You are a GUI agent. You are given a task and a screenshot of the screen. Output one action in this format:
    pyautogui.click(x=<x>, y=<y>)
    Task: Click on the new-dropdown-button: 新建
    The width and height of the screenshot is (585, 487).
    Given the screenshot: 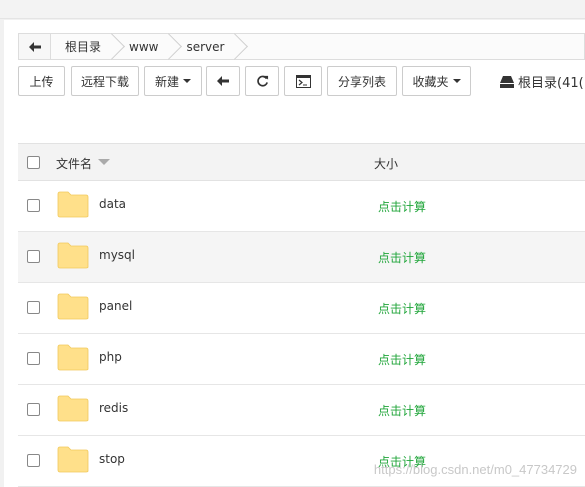 What is the action you would take?
    pyautogui.click(x=173, y=81)
    